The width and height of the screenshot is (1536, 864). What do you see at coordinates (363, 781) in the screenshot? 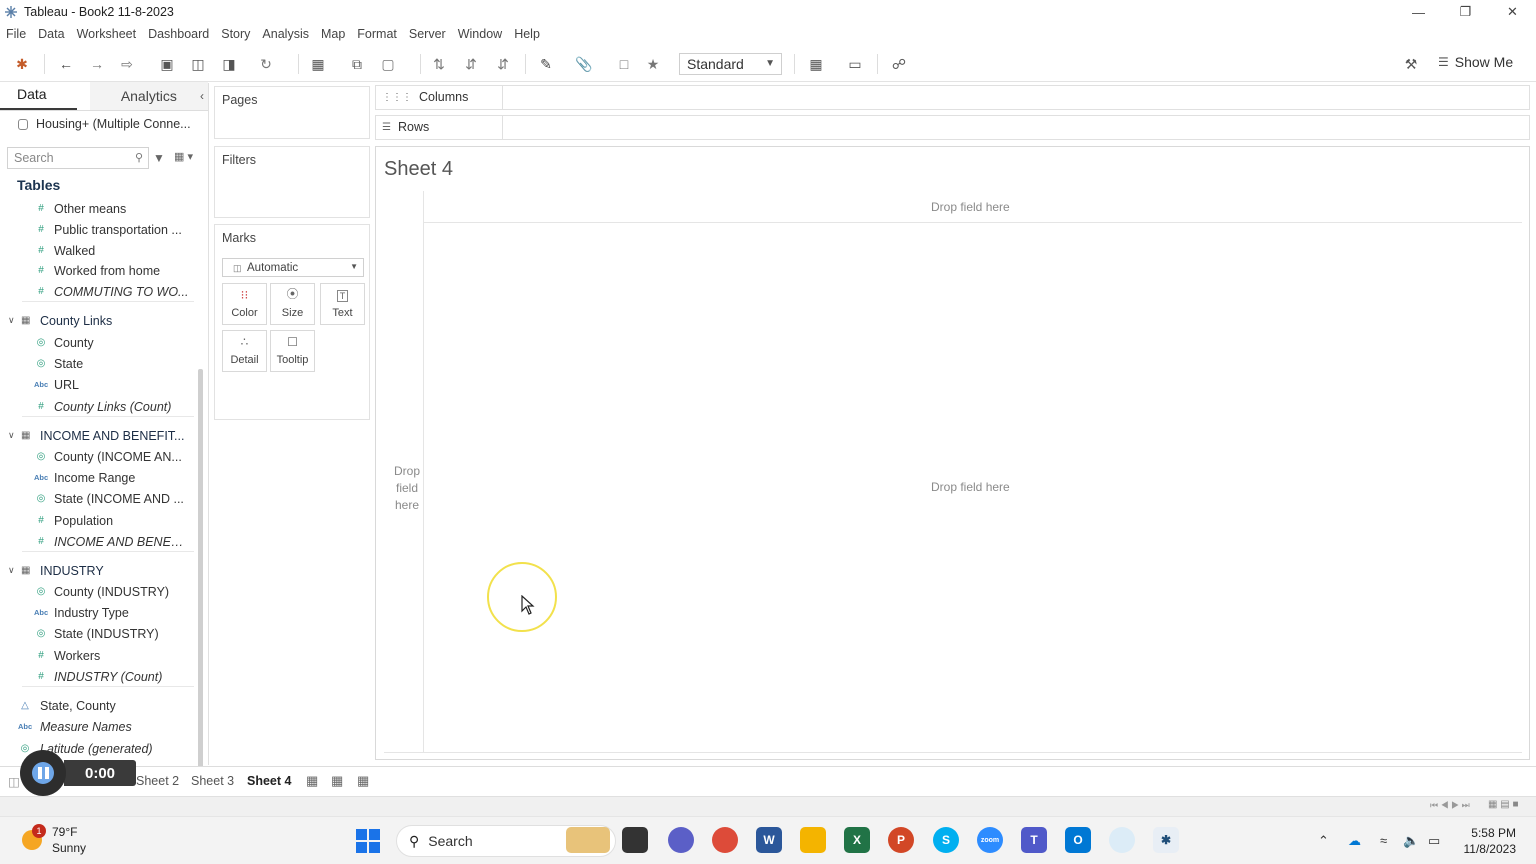
I see `new-story-icon: ▦` at bounding box center [363, 781].